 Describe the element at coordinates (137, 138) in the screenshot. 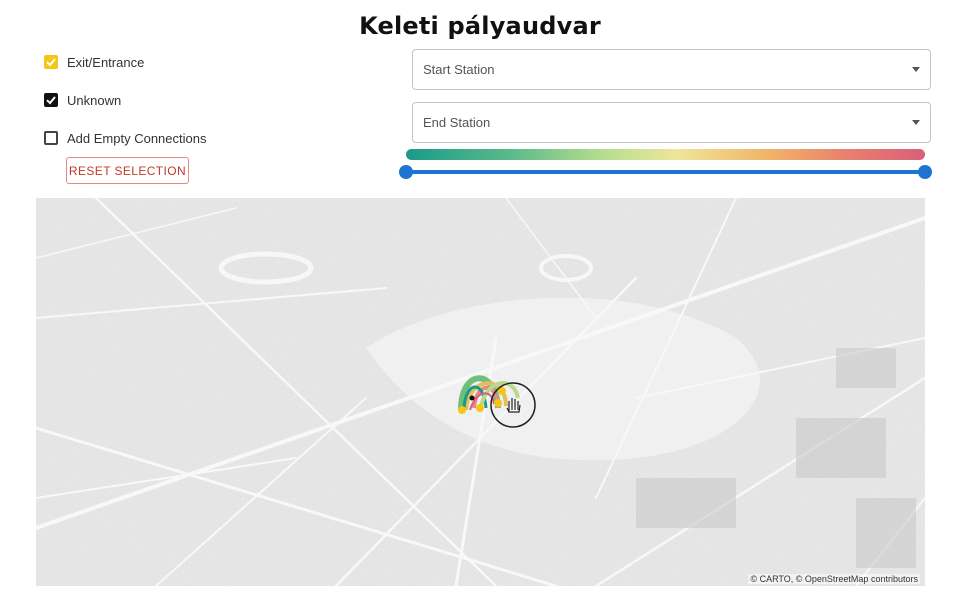

I see `empty-connections-label: Add Empty Connections` at that location.